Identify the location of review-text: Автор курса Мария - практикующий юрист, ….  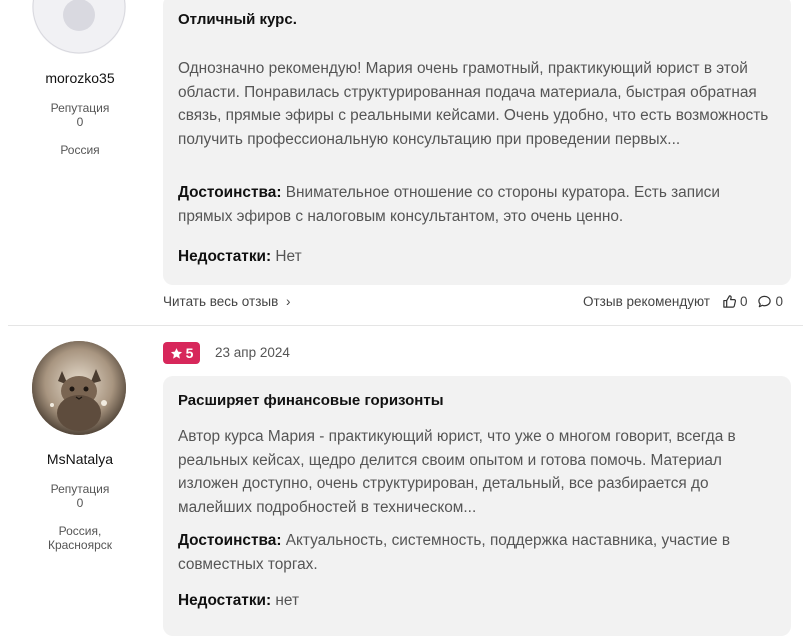
(457, 472).